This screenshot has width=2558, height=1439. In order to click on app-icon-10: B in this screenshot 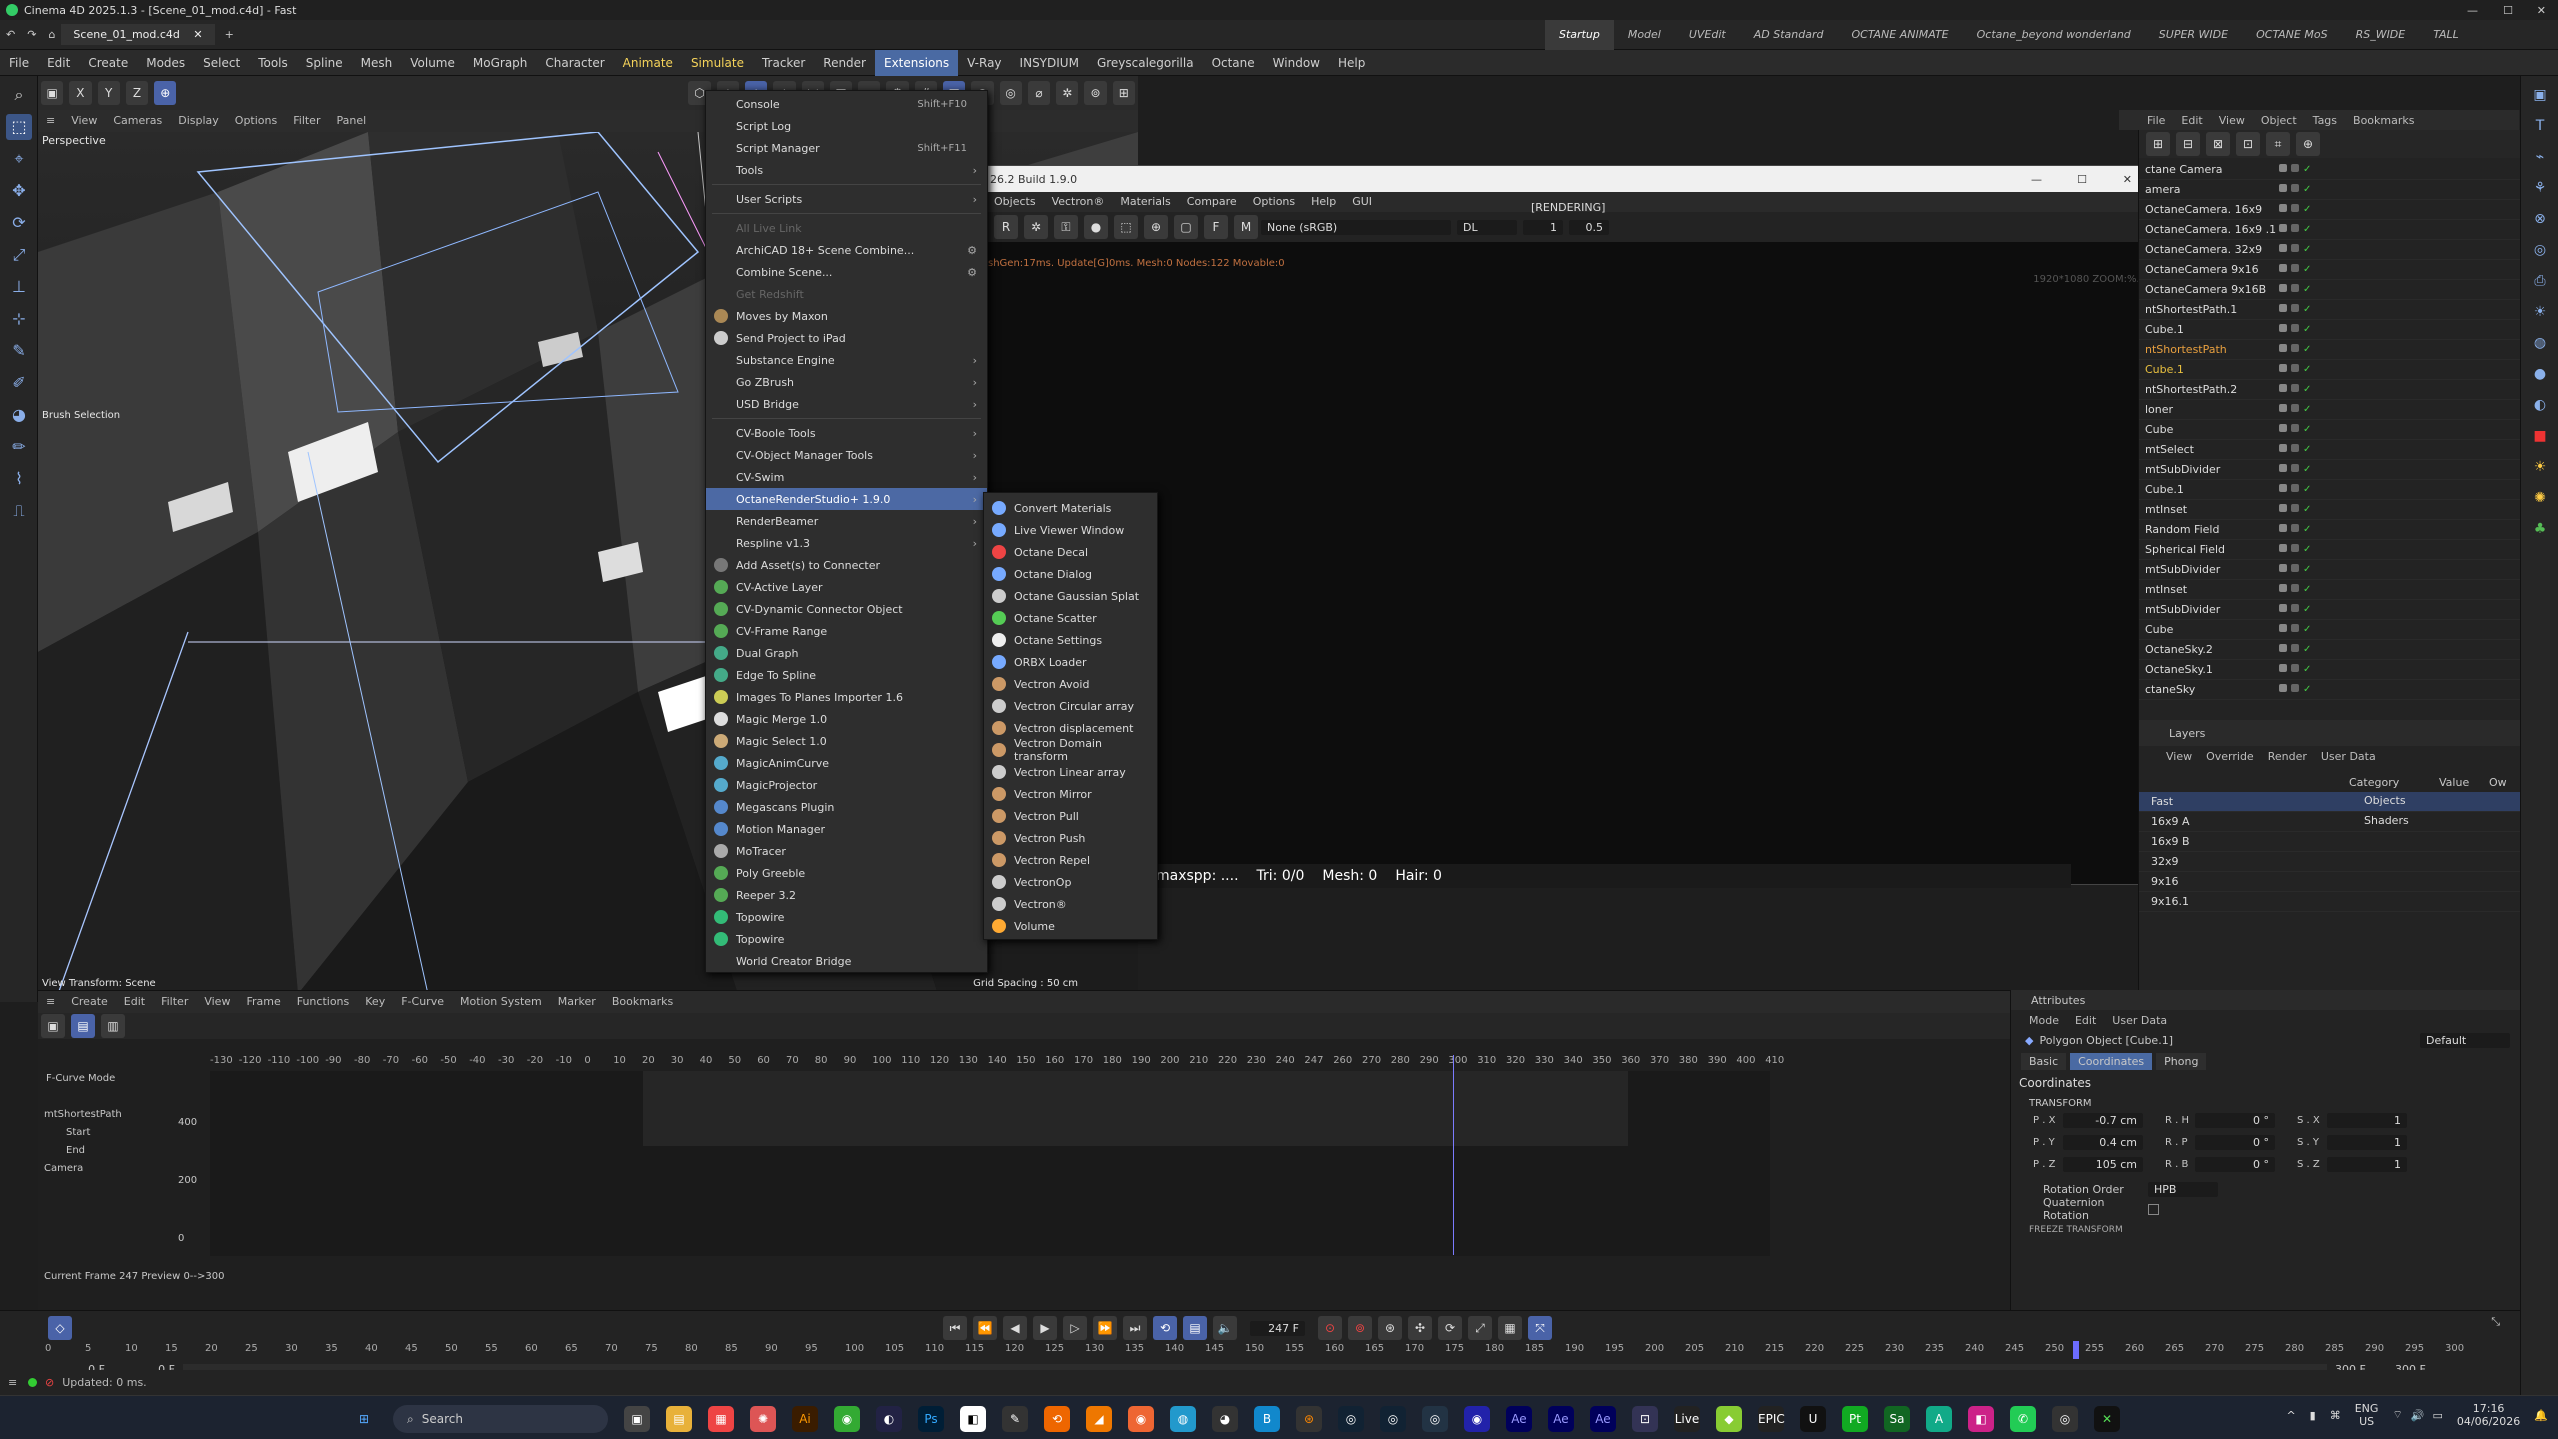, I will do `click(1267, 1419)`.